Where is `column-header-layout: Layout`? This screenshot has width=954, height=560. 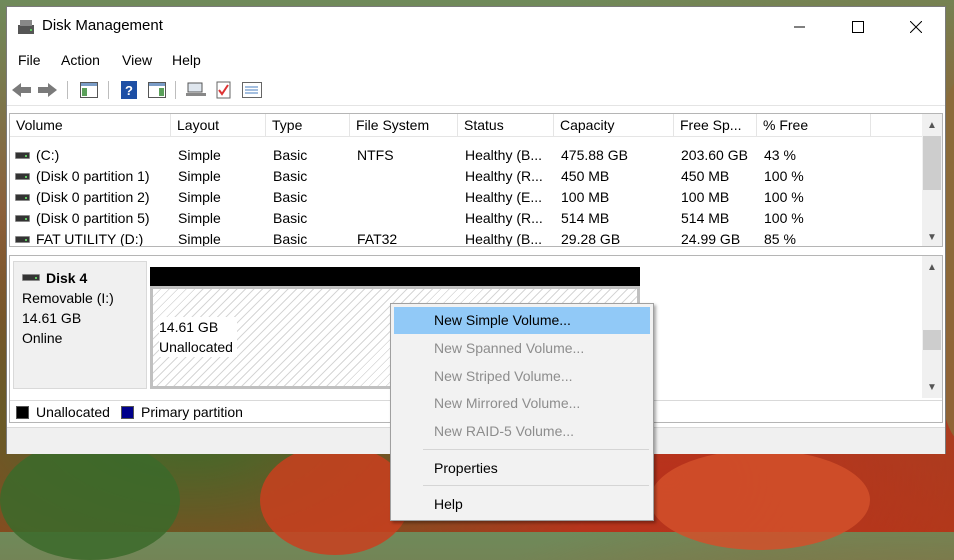
column-header-layout: Layout is located at coordinates (218, 125).